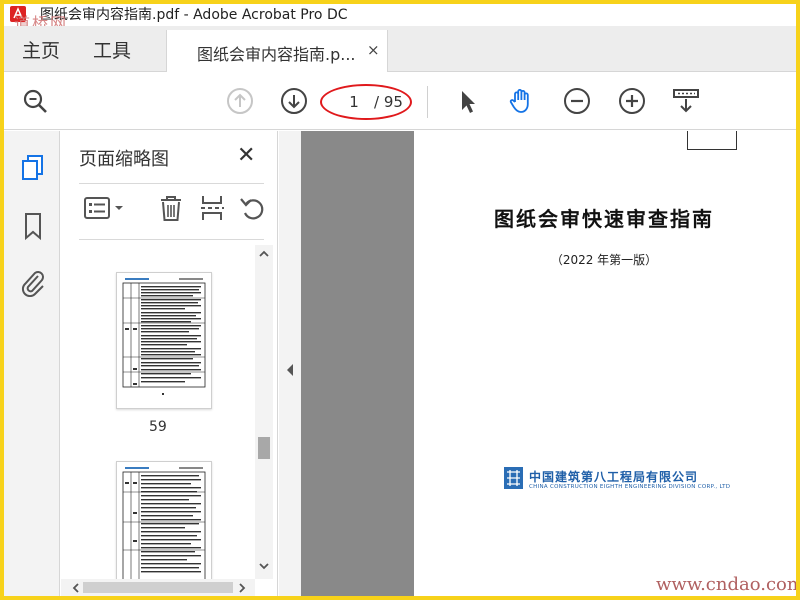  Describe the element at coordinates (76, 588) in the screenshot. I see `scroll-left-icon` at that location.